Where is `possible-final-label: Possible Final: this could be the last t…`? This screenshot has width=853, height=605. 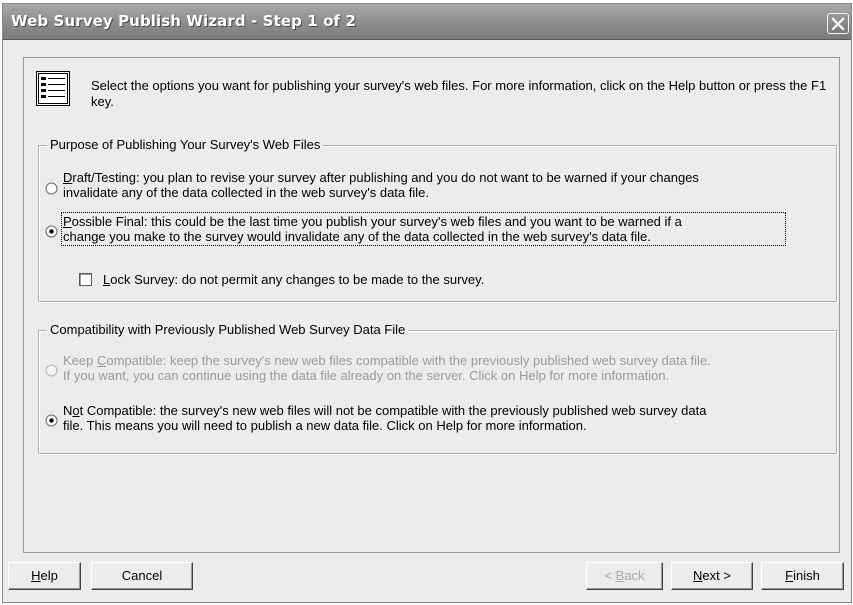
possible-final-label: Possible Final: this could be the last t… is located at coordinates (423, 229).